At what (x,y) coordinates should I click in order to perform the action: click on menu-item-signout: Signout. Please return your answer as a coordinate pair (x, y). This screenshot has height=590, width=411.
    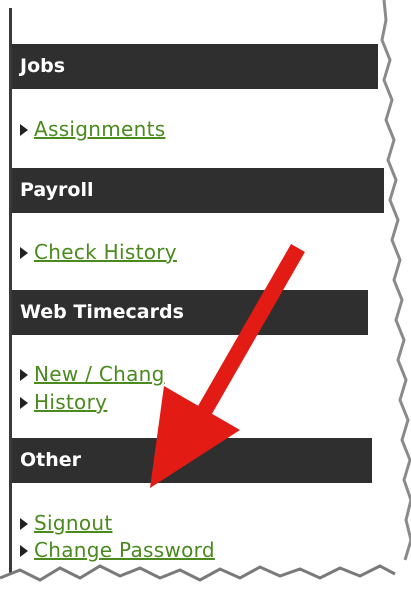
    Looking at the image, I should click on (66, 523).